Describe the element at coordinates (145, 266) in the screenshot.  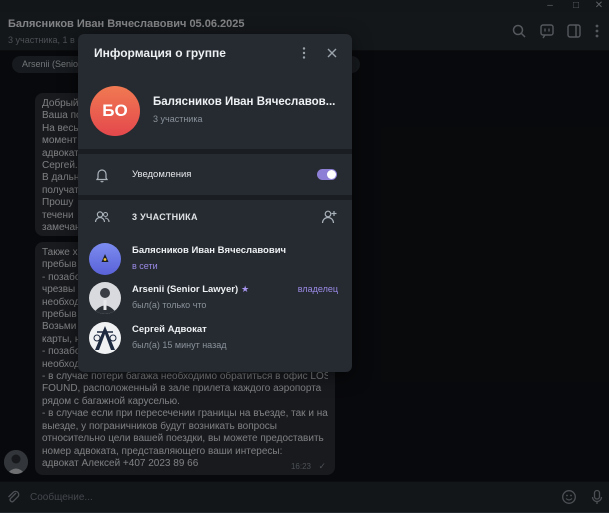
I see `member-status: в сети` at that location.